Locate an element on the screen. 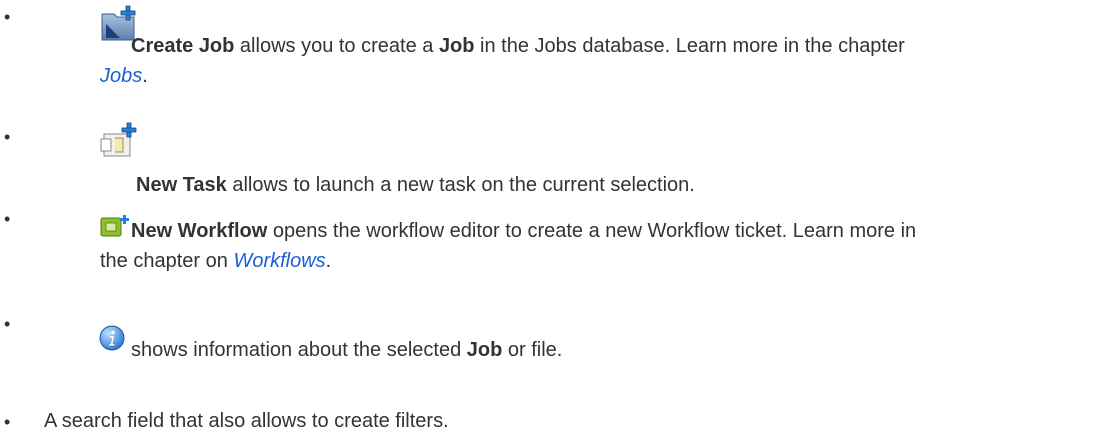 This screenshot has width=1120, height=445. new-workflow-line2: the chapter on Workflows. is located at coordinates (215, 261).